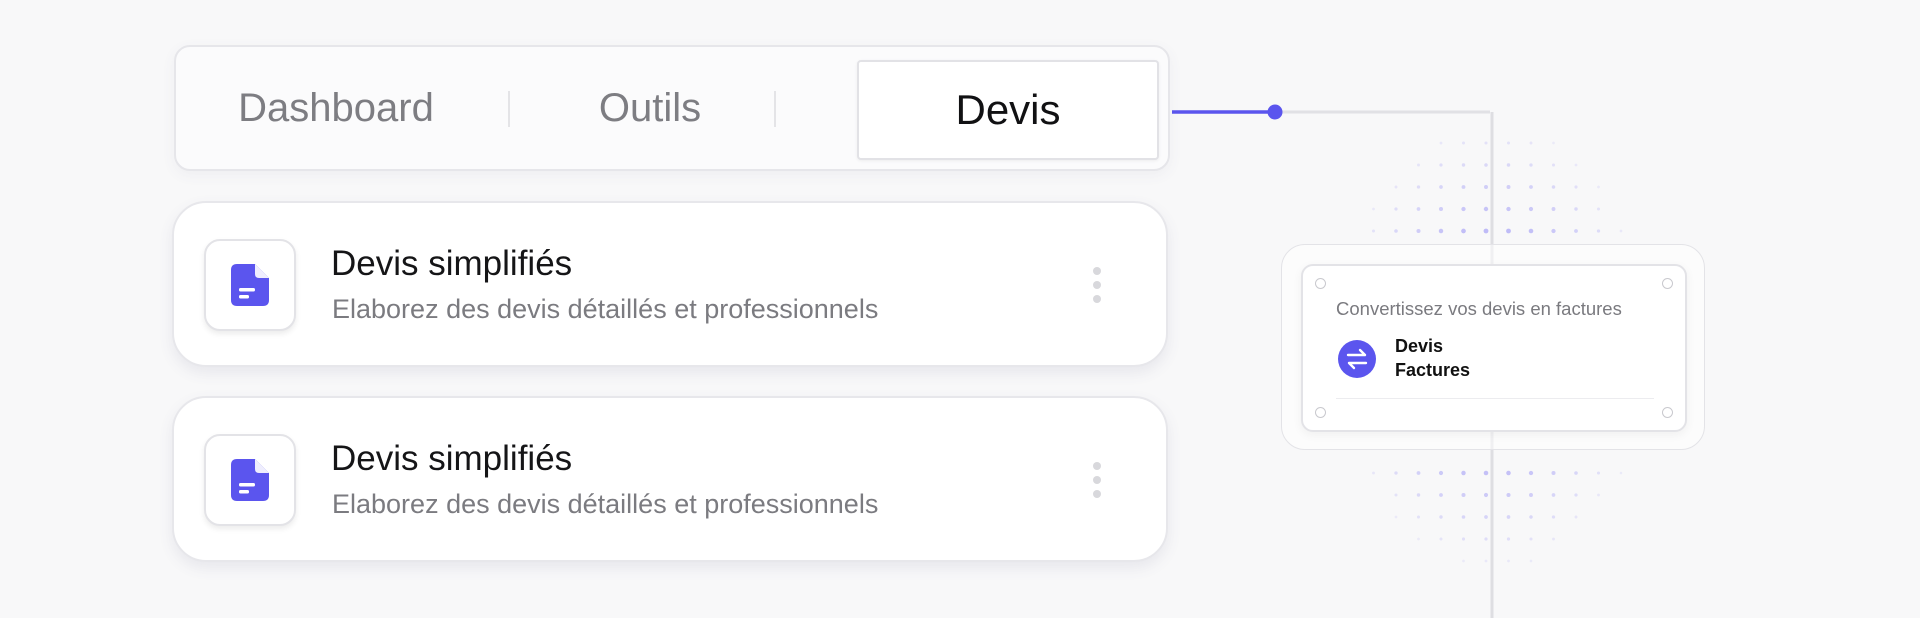  I want to click on divider, so click(1495, 398).